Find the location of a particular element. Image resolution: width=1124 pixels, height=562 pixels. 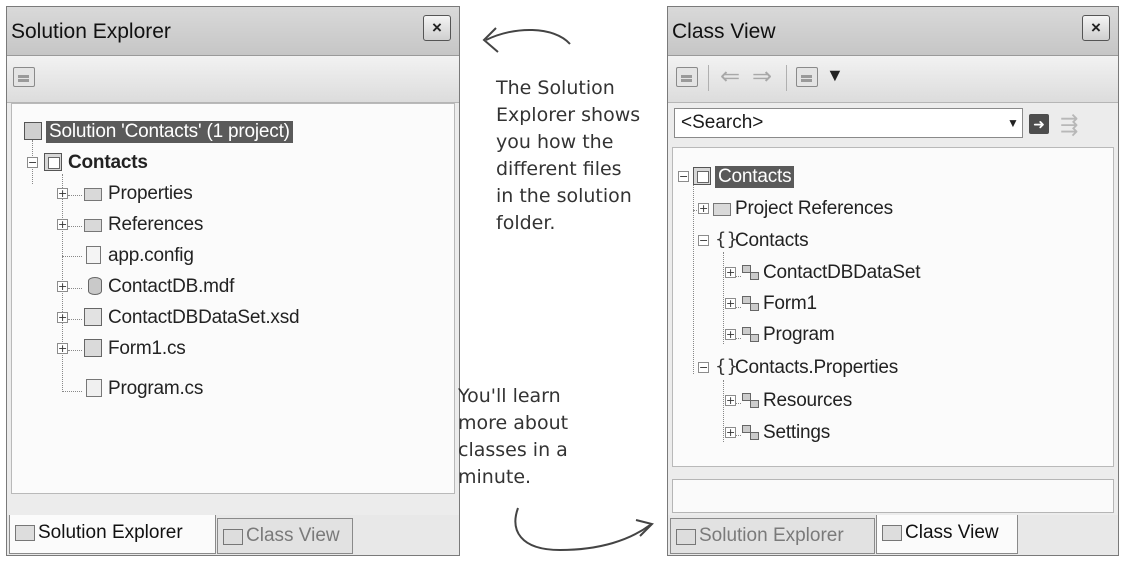

back-arrow-icon: ⇐ is located at coordinates (730, 76).